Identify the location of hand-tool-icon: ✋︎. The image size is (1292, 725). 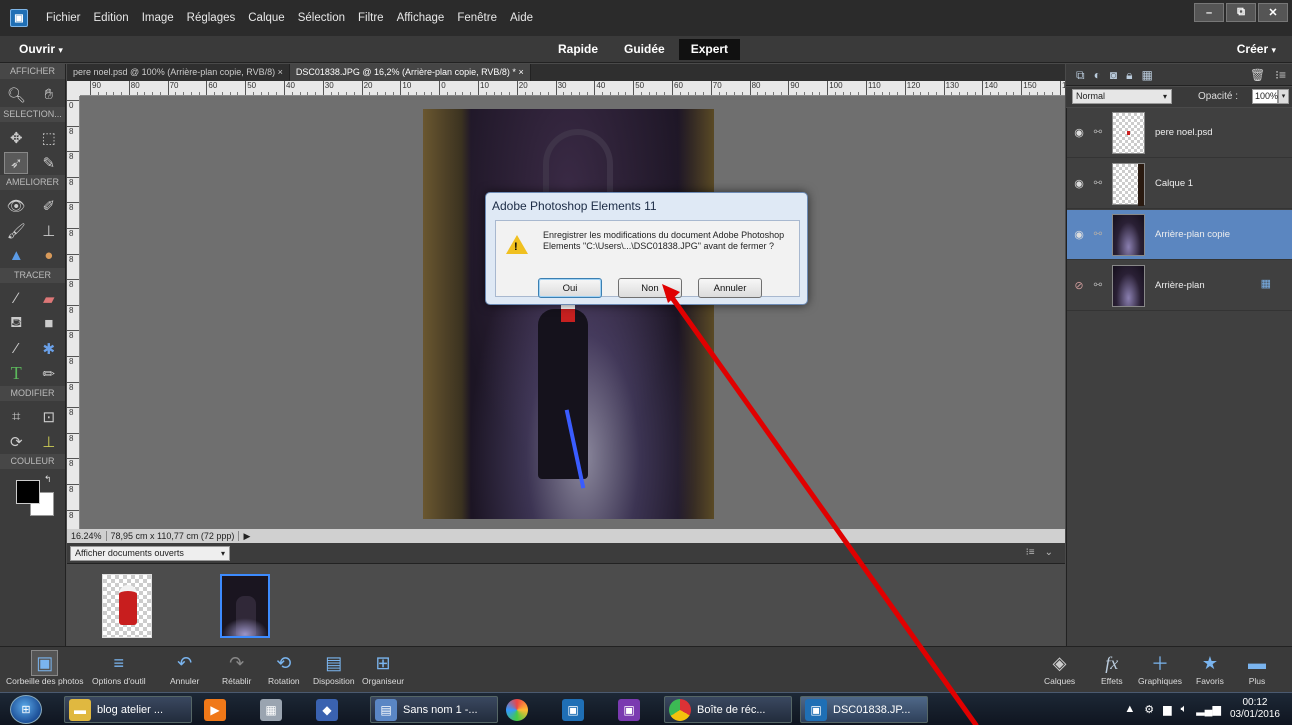
(49, 95).